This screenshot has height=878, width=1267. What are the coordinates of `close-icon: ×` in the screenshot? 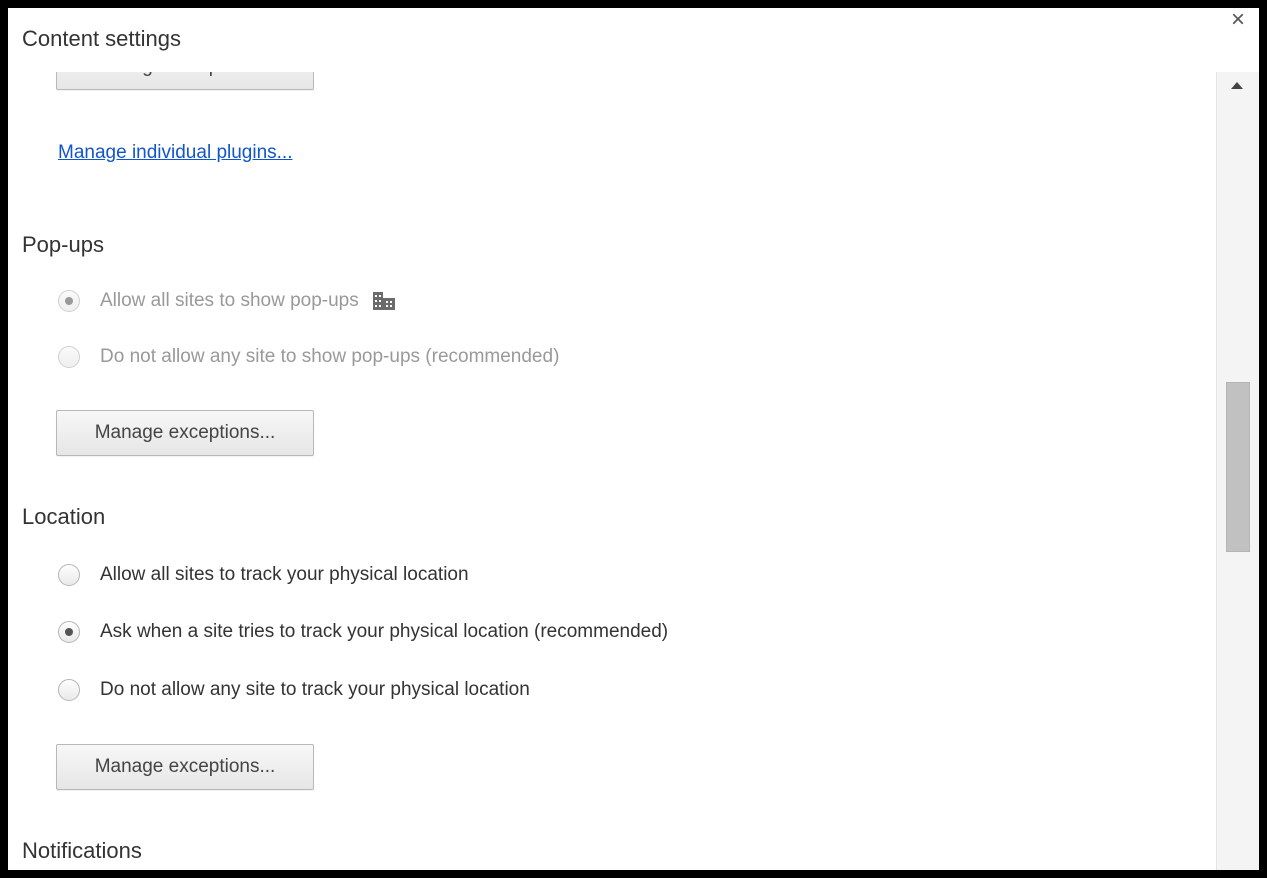 It's located at (1238, 20).